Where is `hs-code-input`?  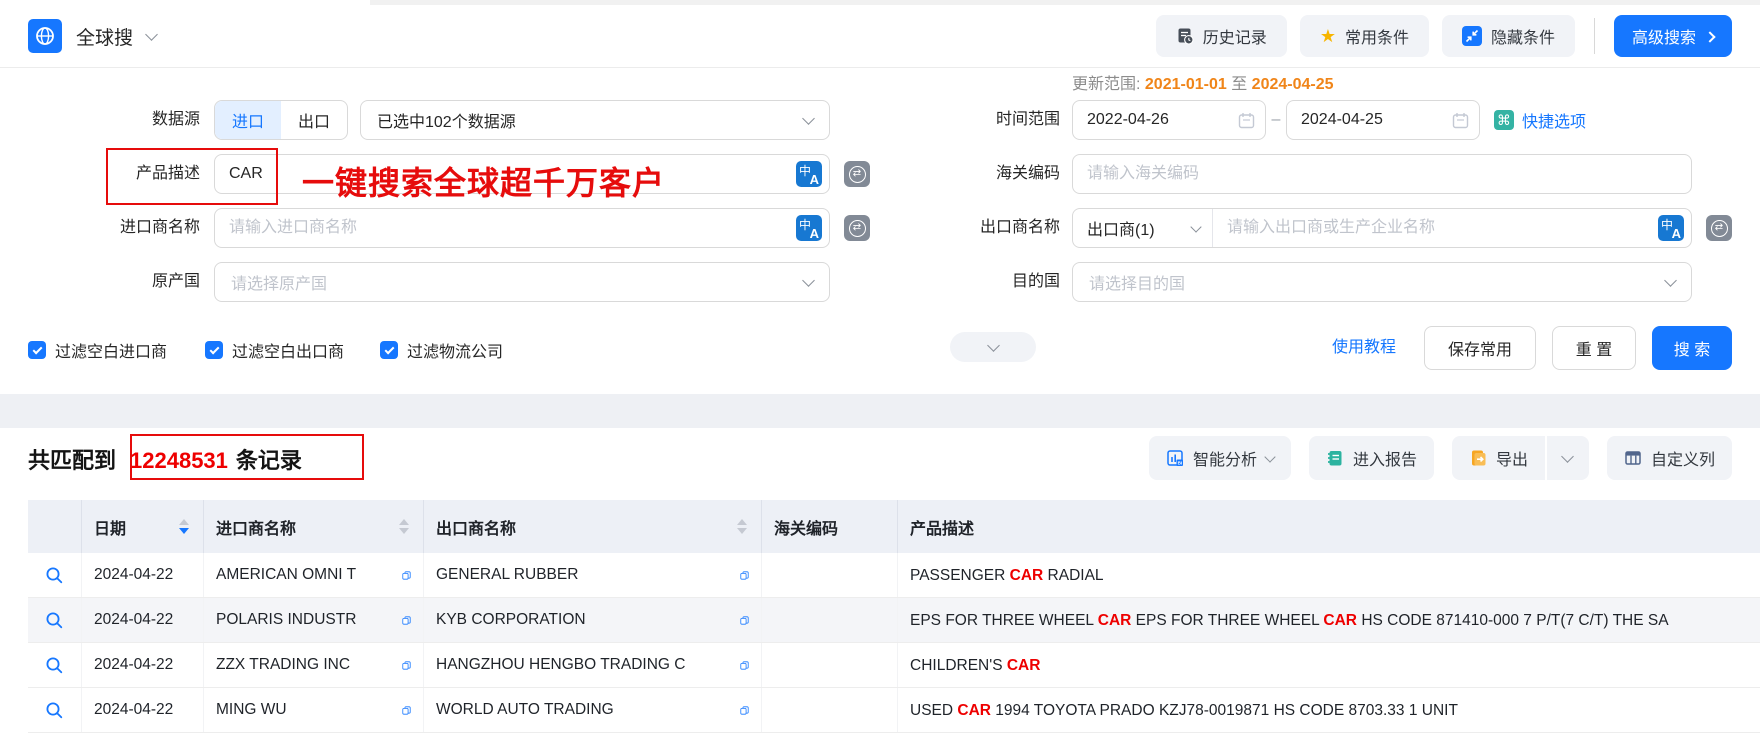 hs-code-input is located at coordinates (1382, 174).